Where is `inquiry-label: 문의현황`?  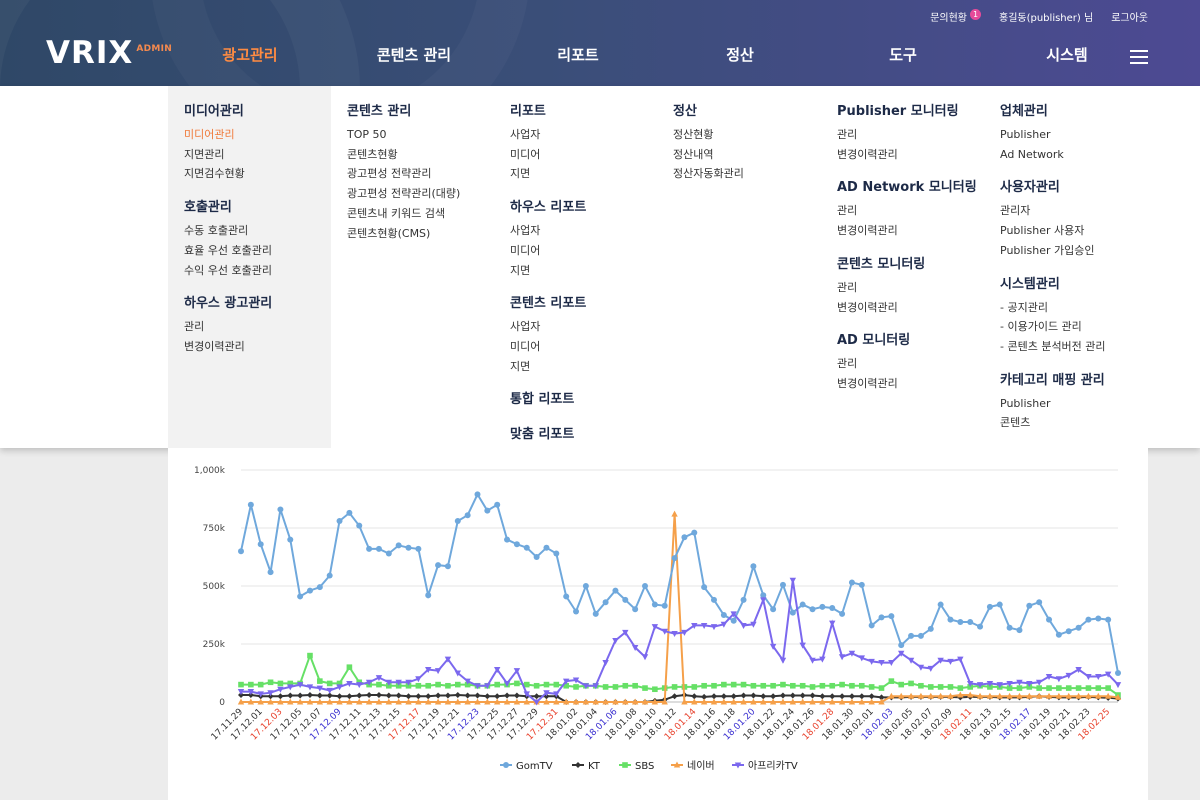 inquiry-label: 문의현황 is located at coordinates (948, 18).